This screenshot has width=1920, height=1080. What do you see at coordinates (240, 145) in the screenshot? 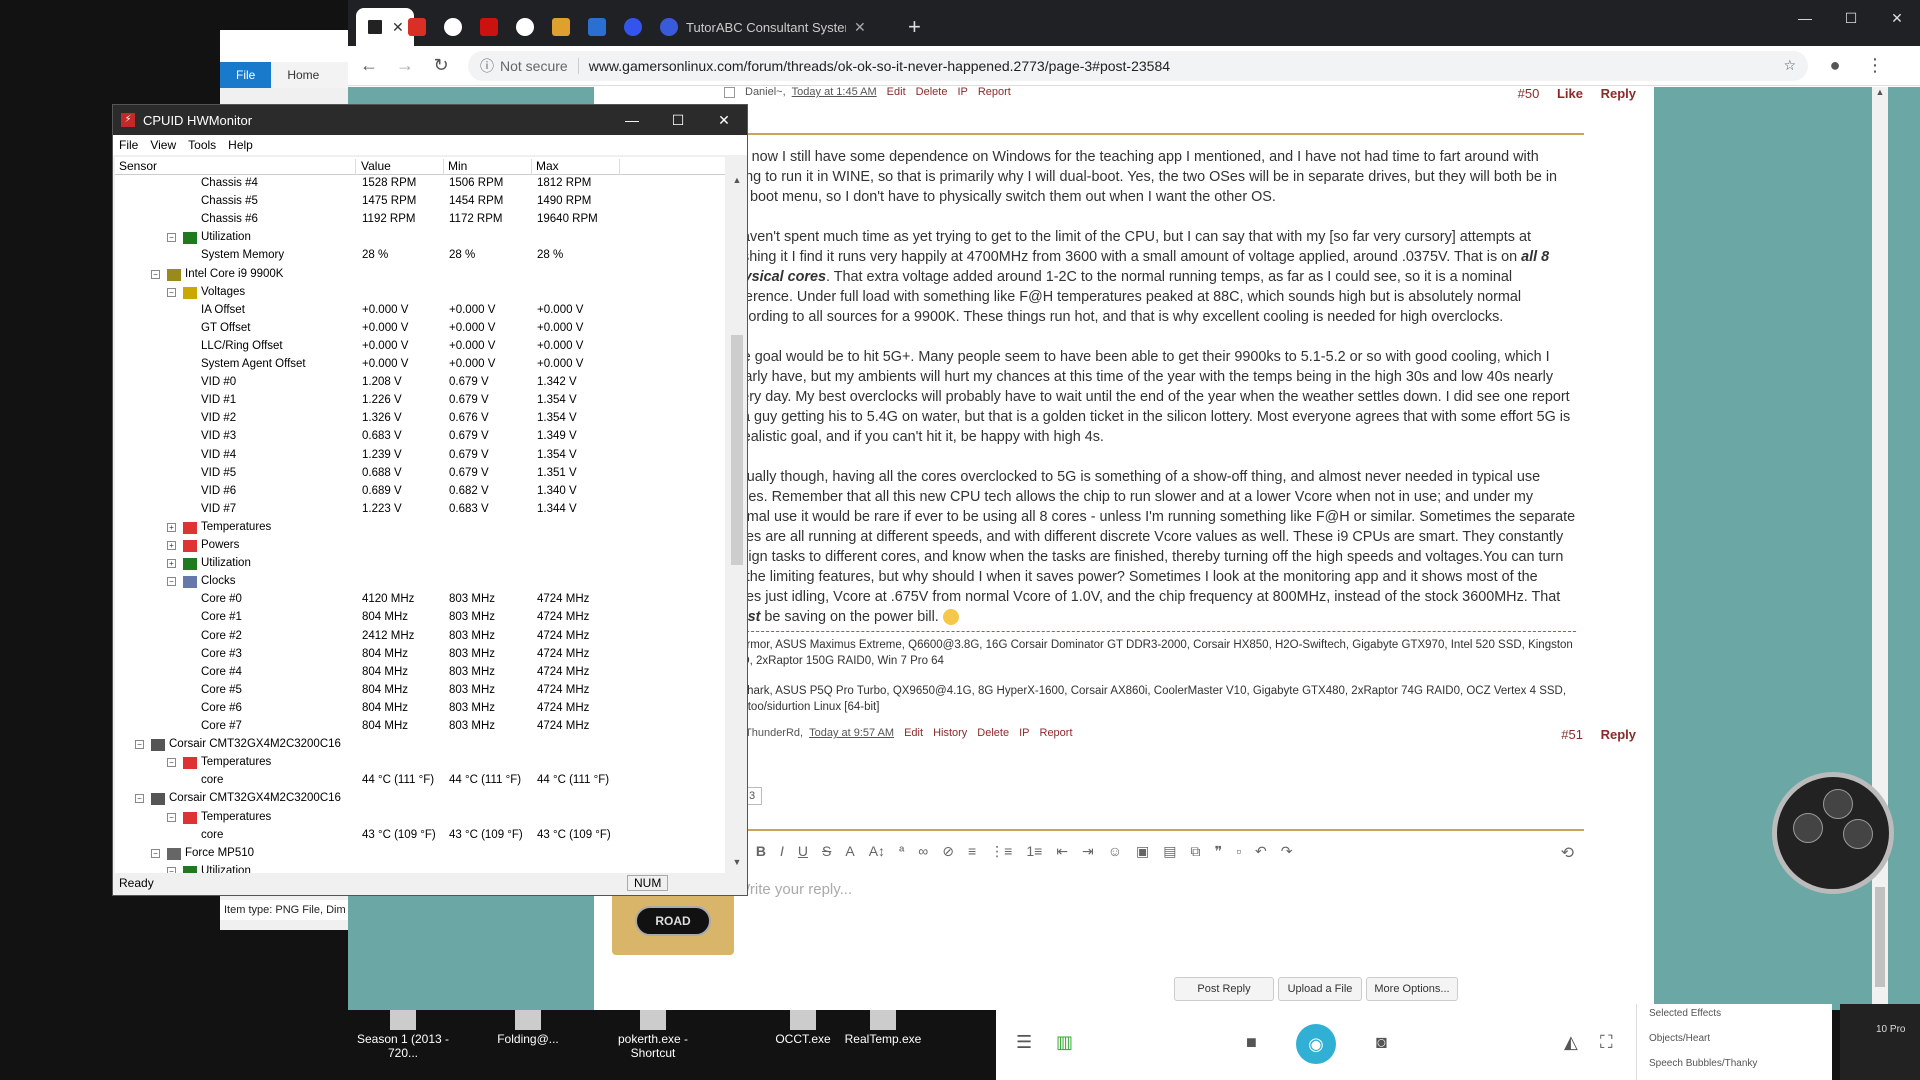
I see `menu-help: Help` at bounding box center [240, 145].